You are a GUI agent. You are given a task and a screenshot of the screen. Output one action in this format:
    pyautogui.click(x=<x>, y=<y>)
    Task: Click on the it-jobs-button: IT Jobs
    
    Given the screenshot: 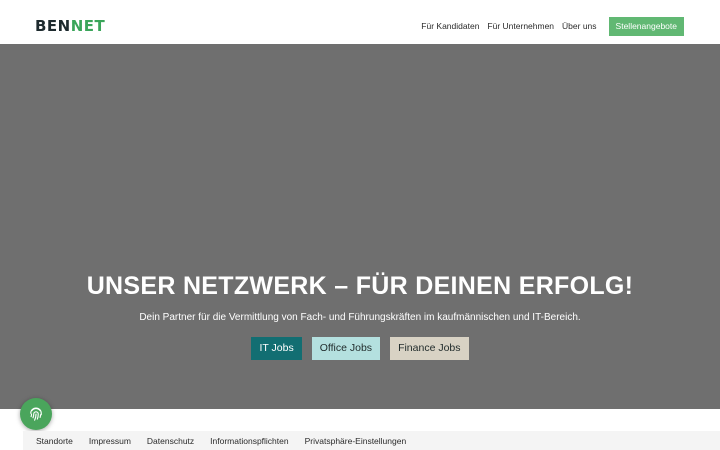 What is the action you would take?
    pyautogui.click(x=276, y=348)
    